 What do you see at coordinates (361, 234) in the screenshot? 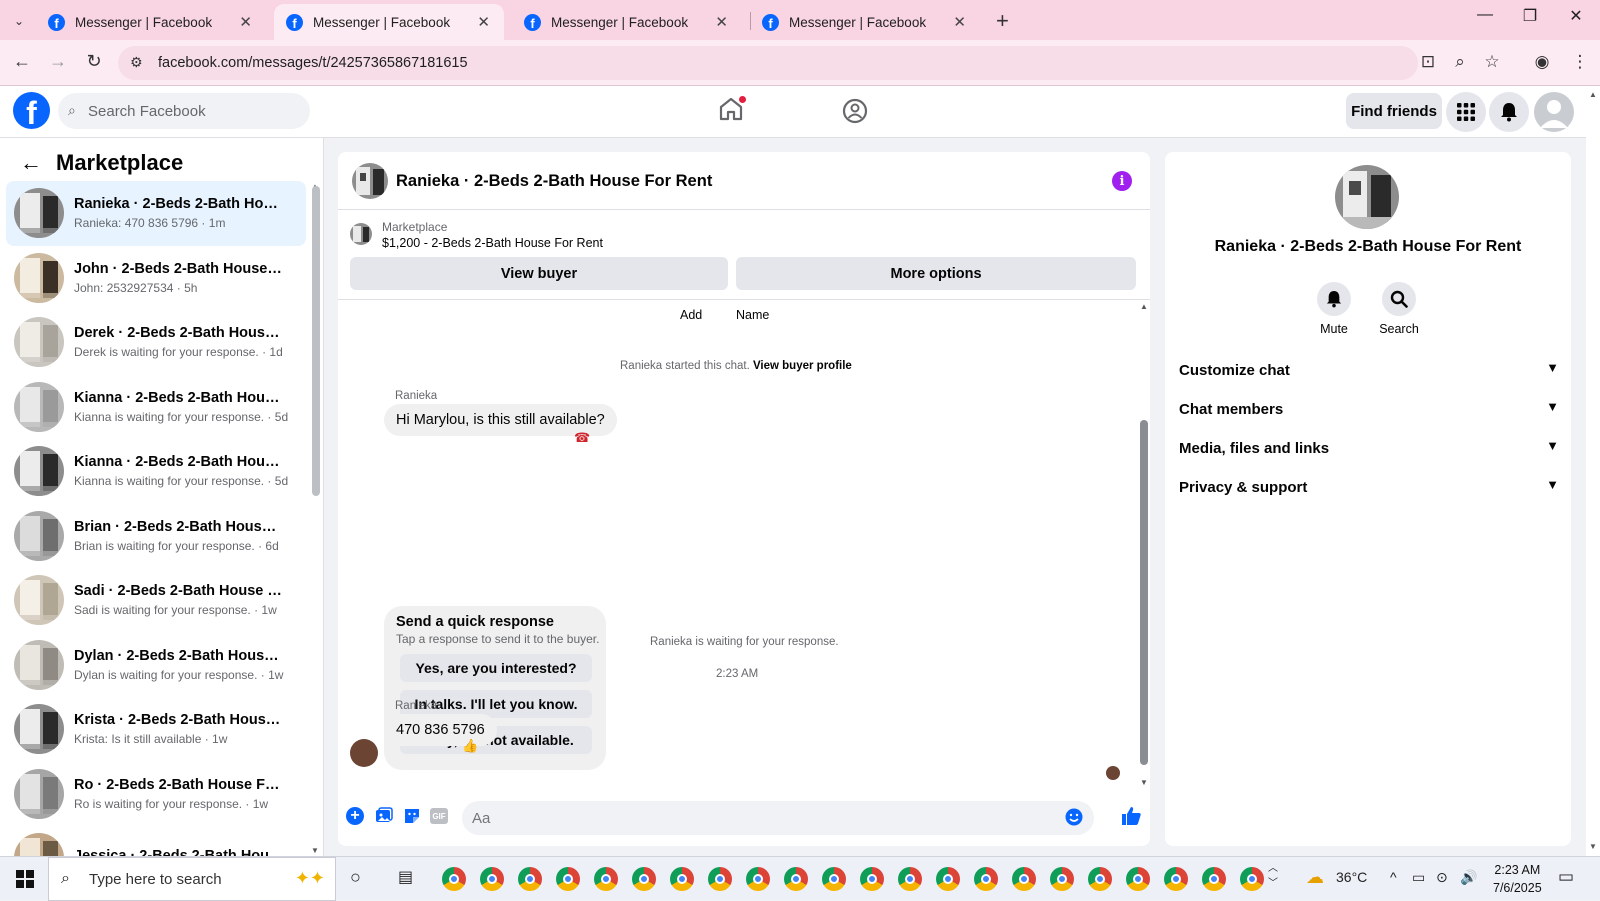
I see `listing-thumbnail` at bounding box center [361, 234].